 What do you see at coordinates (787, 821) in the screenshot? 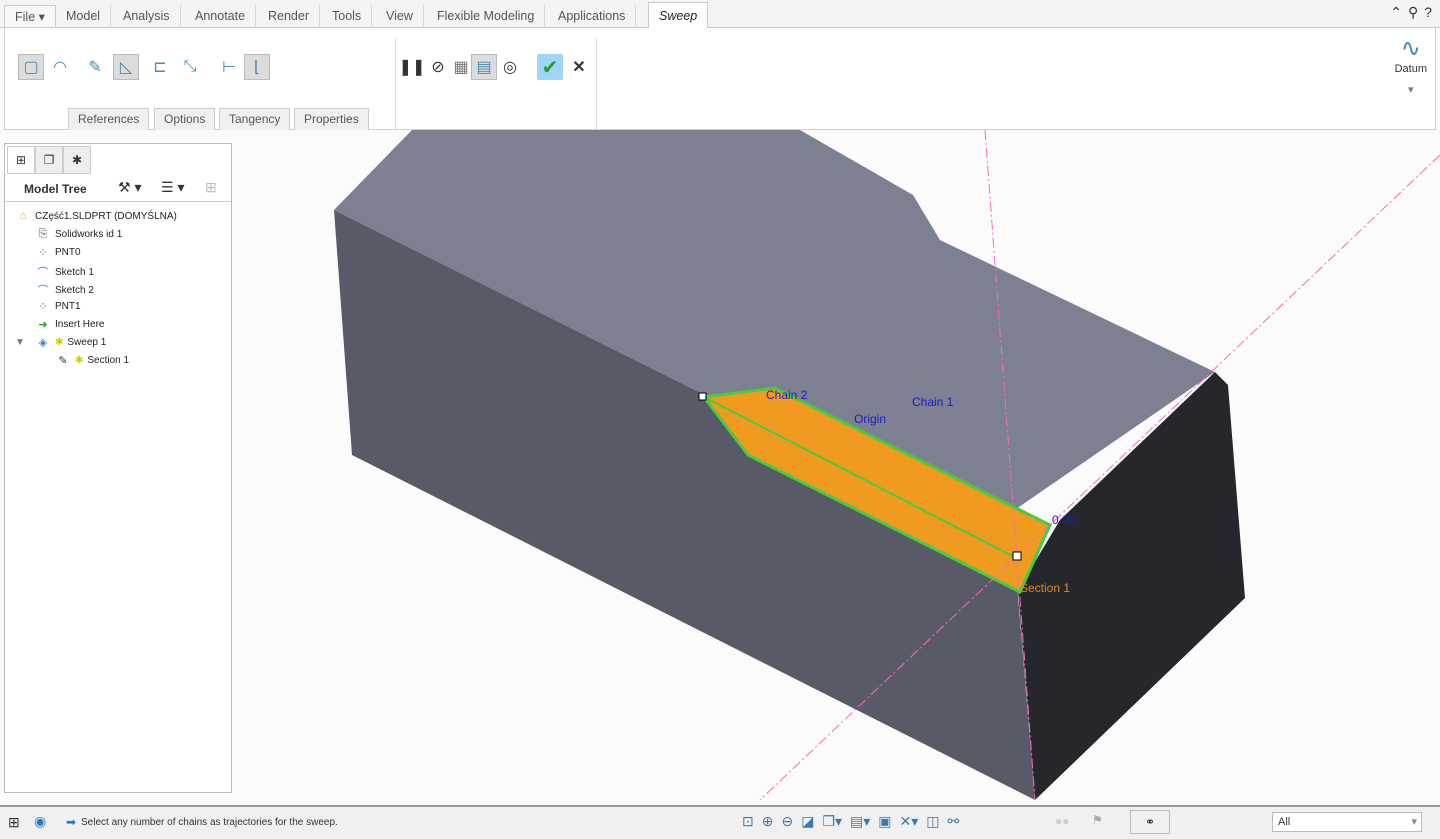
I see `zoom-out-icon: ⊖` at bounding box center [787, 821].